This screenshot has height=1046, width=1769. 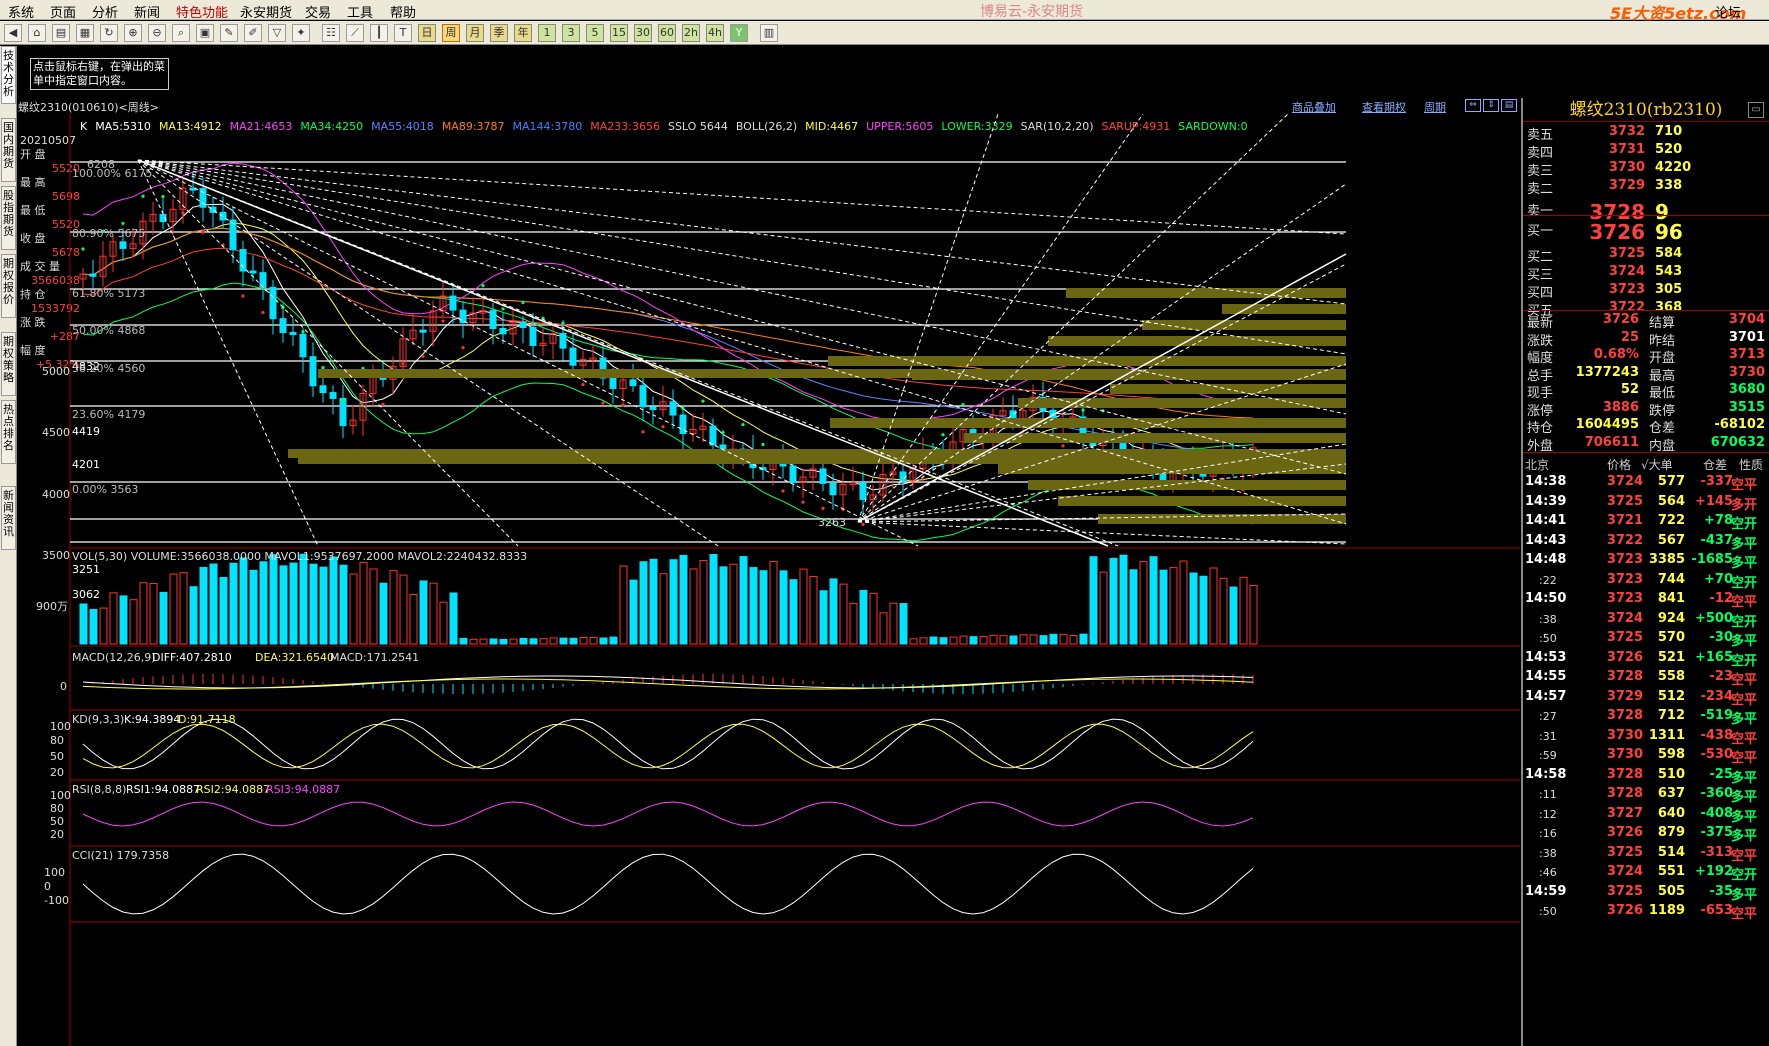 What do you see at coordinates (8, 518) in the screenshot?
I see `tab-news: 新闻资讯` at bounding box center [8, 518].